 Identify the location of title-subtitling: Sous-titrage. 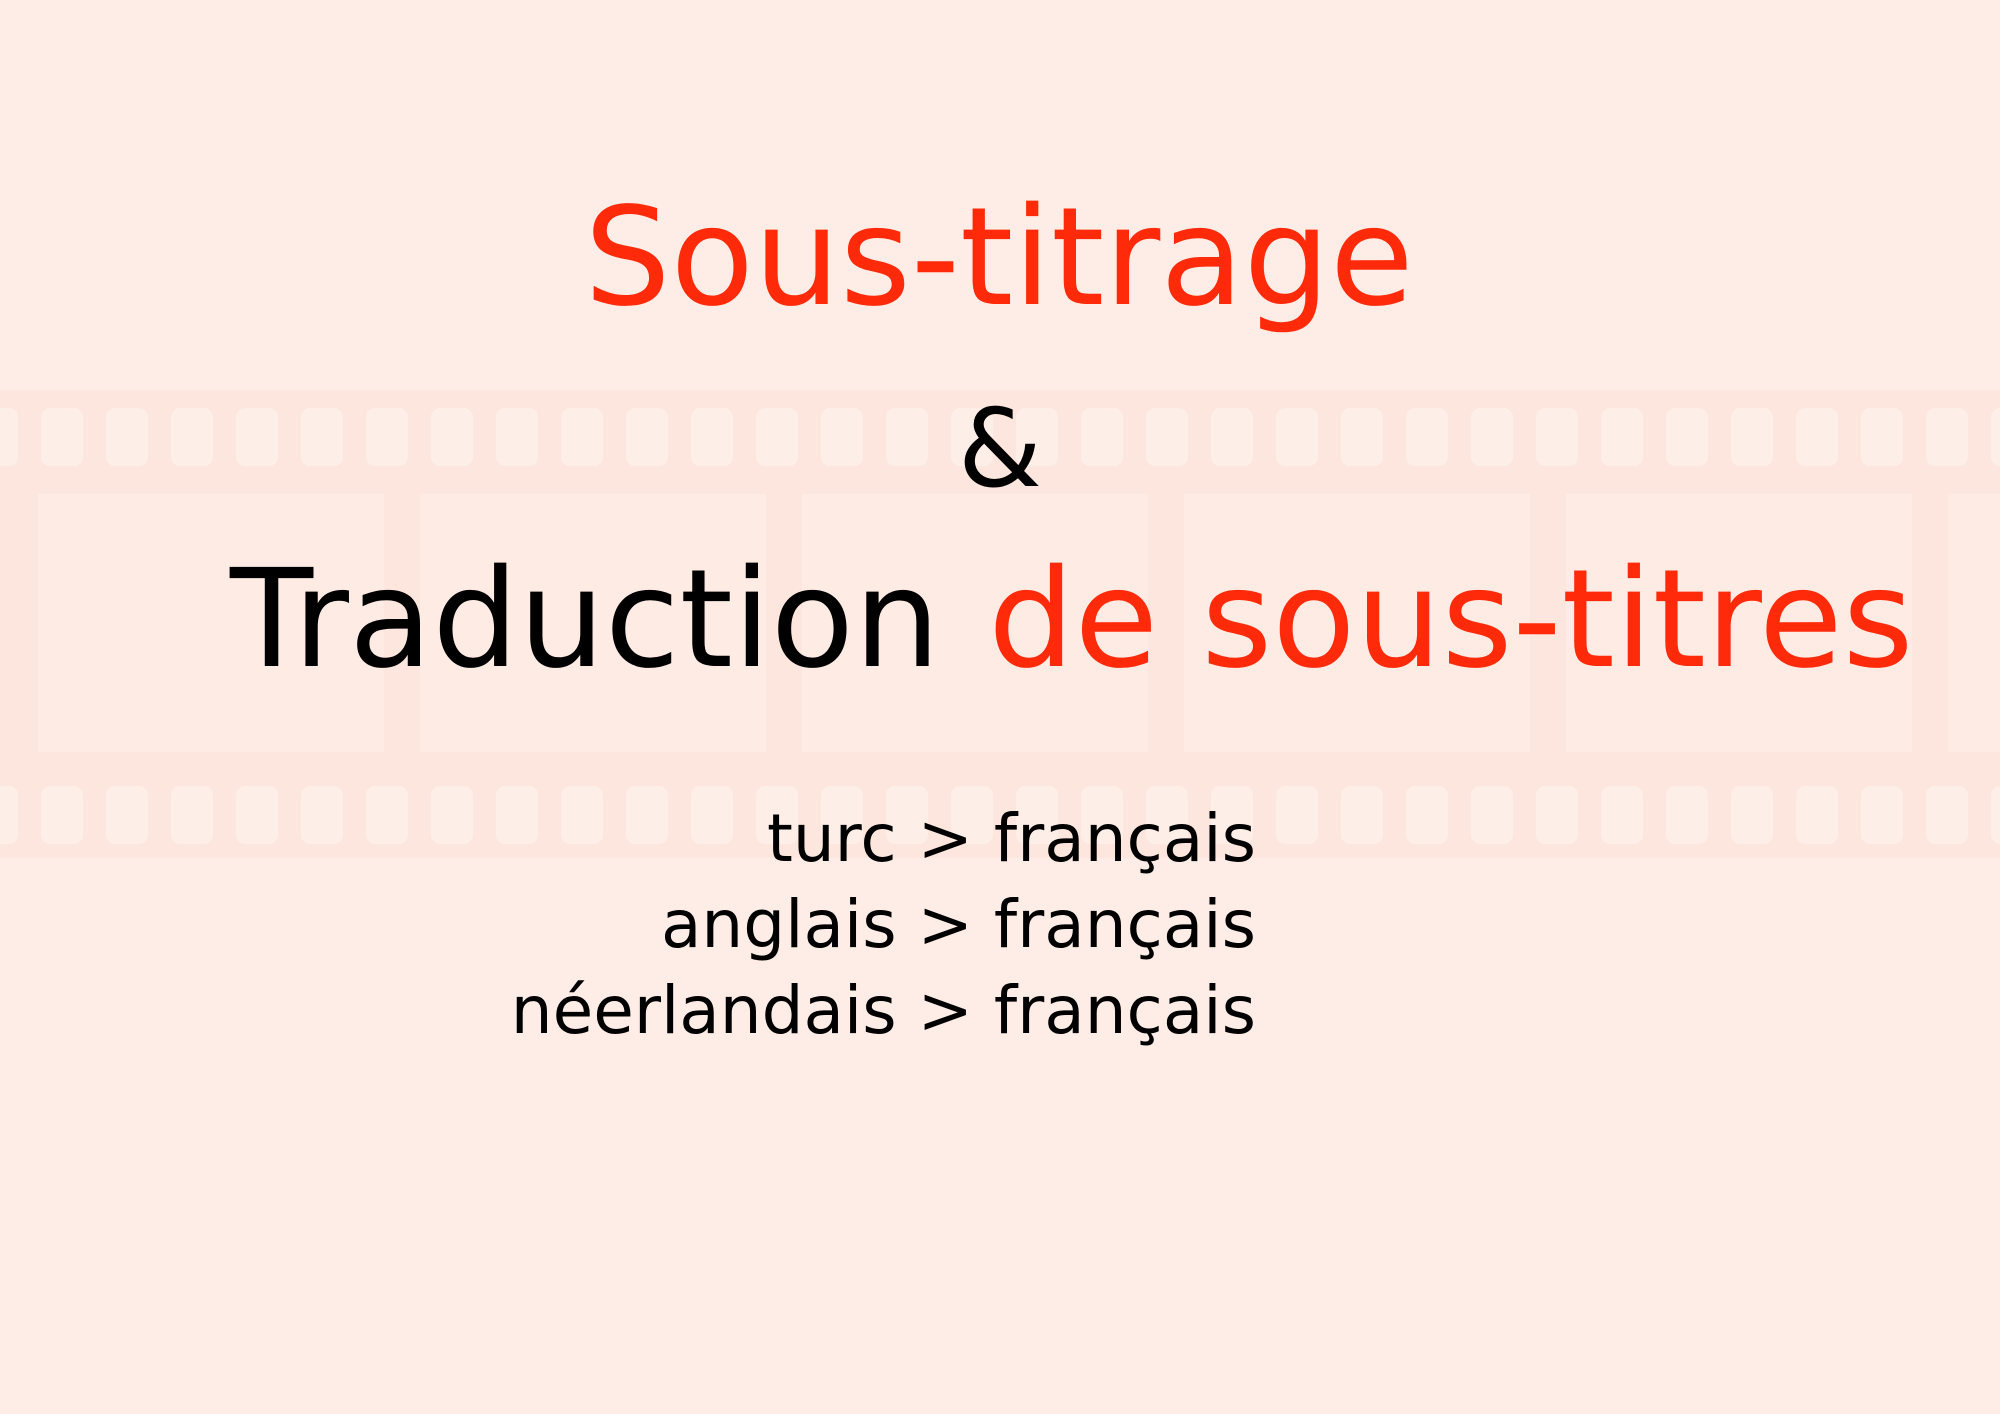
(999, 258).